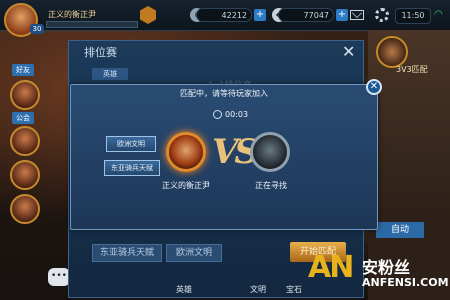  Describe the element at coordinates (260, 15) in the screenshot. I see `add-silver-button: +` at that location.